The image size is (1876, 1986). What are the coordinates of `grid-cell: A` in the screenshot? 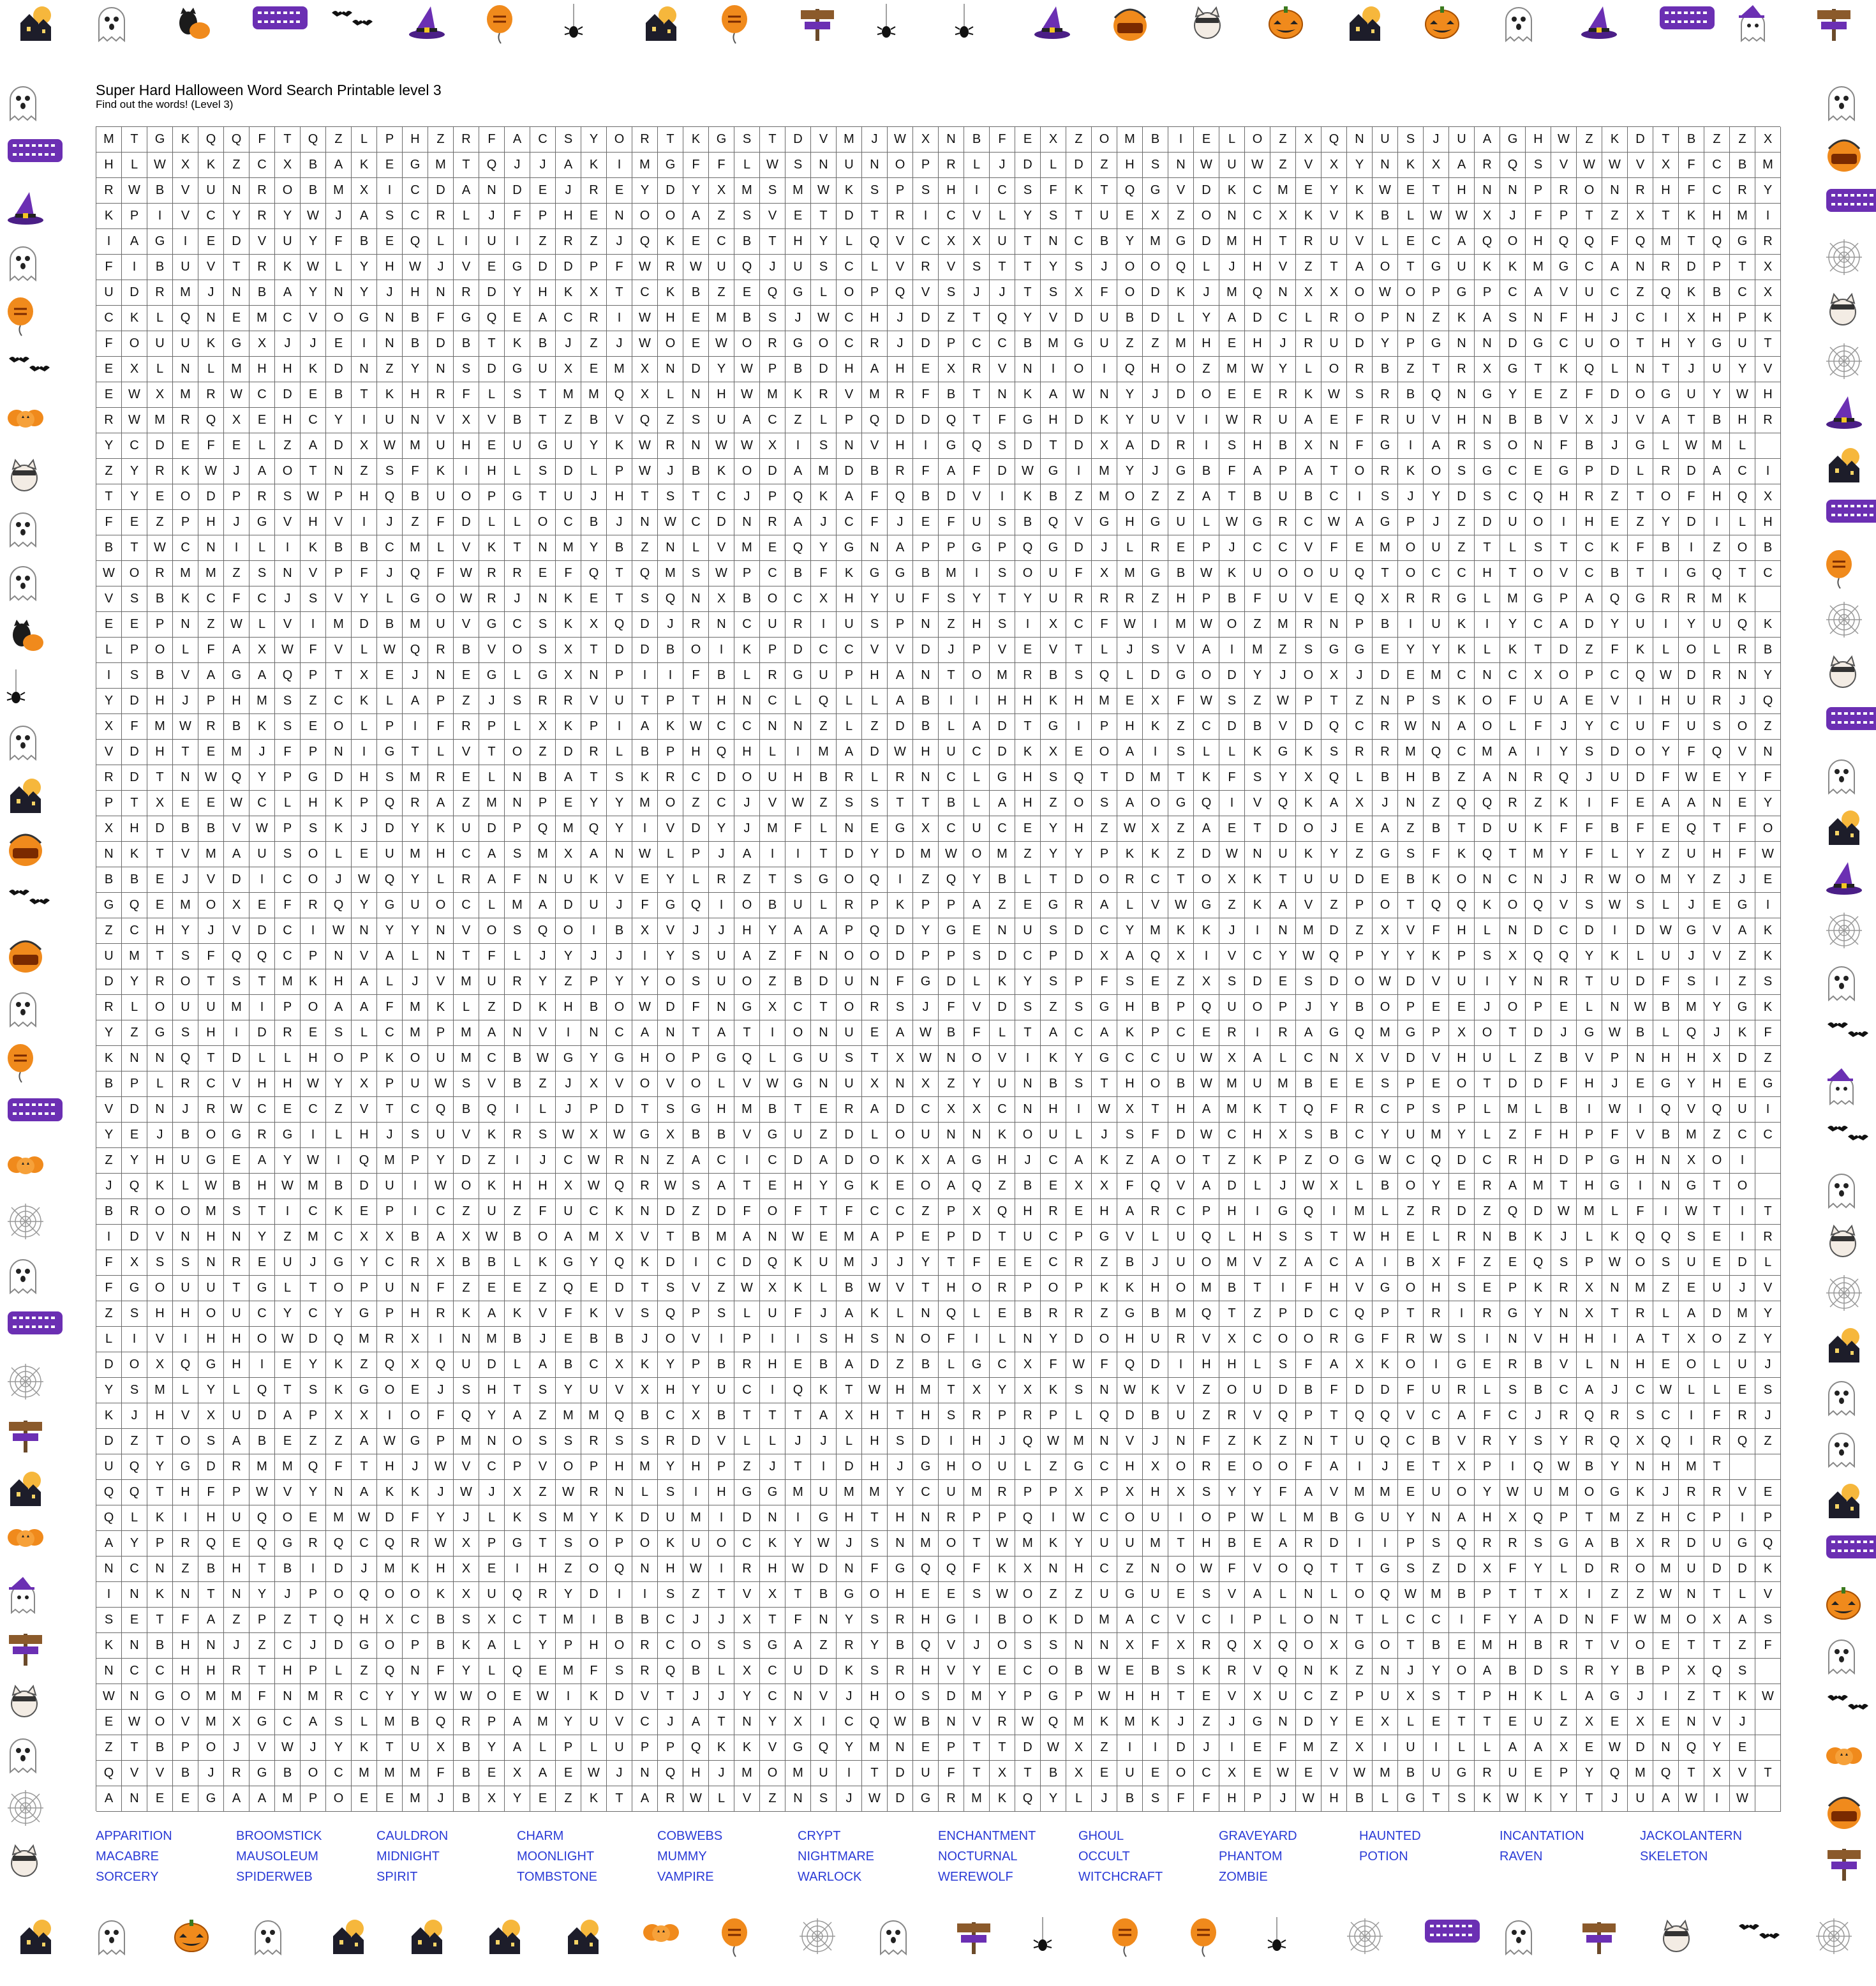 It's located at (543, 318).